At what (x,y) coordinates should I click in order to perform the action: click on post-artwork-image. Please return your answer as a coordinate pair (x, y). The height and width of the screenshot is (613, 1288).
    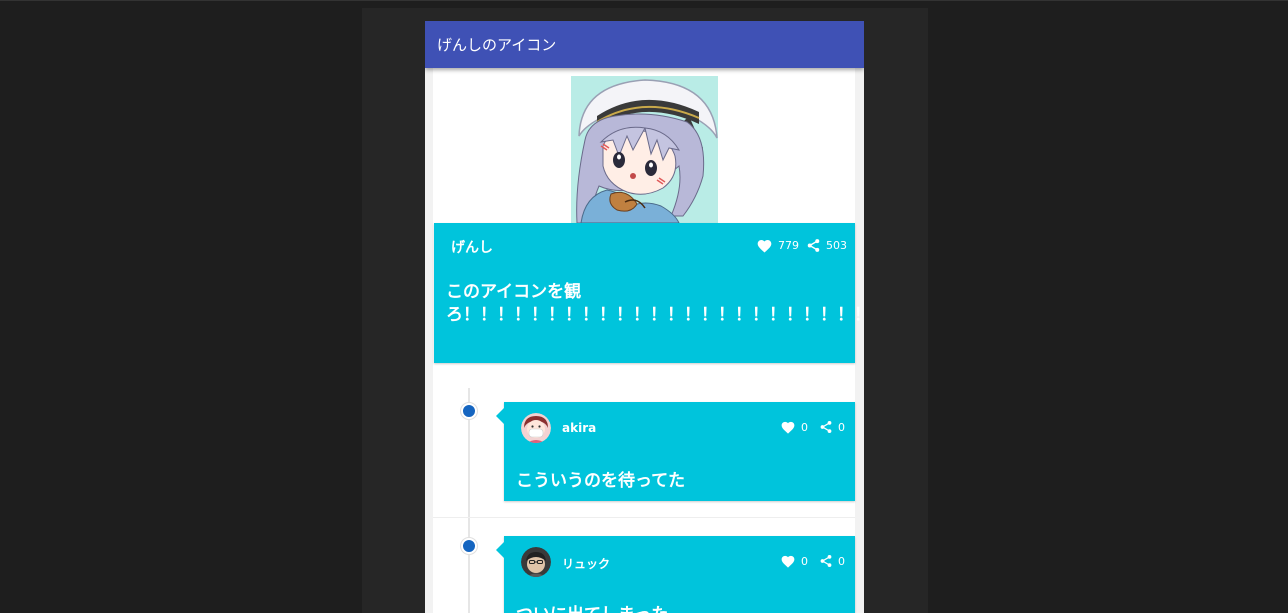
    Looking at the image, I should click on (644, 149).